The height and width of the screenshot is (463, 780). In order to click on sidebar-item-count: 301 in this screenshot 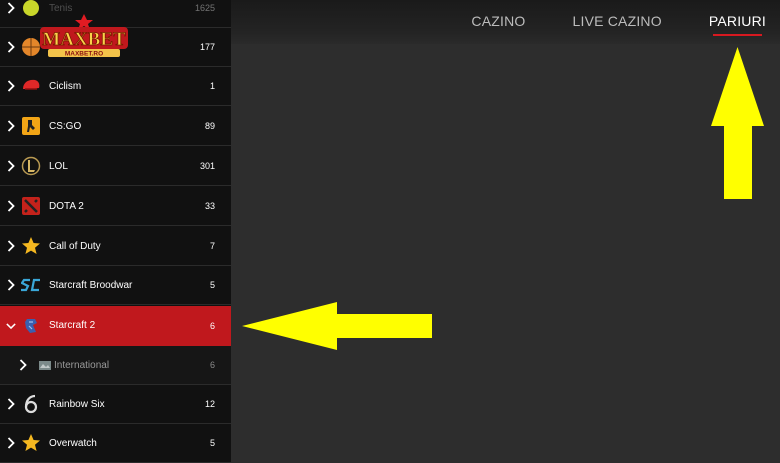, I will do `click(207, 166)`.